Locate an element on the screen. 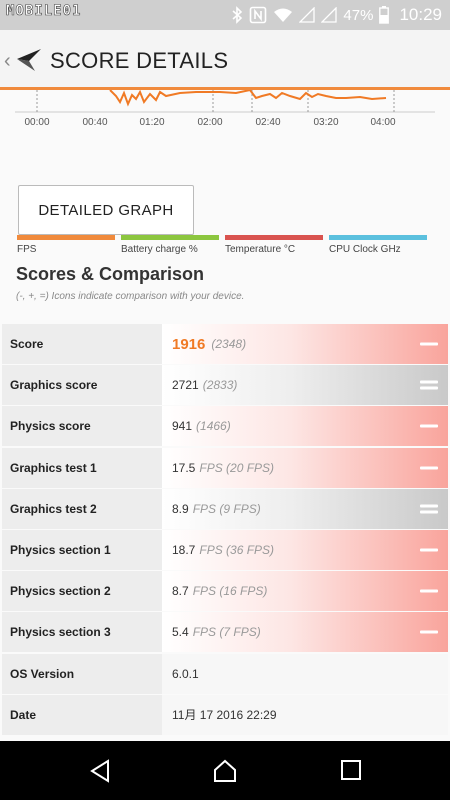  table-row: Physics score 941 (1466) is located at coordinates (225, 426).